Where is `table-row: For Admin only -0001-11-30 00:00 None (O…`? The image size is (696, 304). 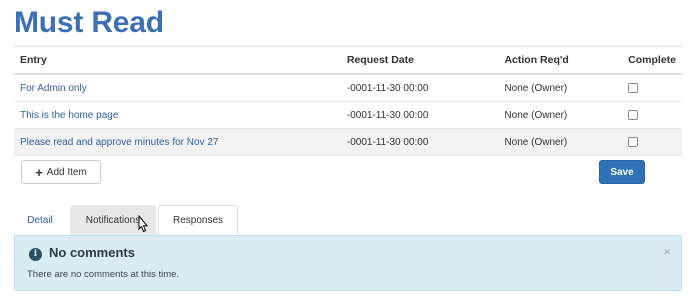 table-row: For Admin only -0001-11-30 00:00 None (O… is located at coordinates (348, 88).